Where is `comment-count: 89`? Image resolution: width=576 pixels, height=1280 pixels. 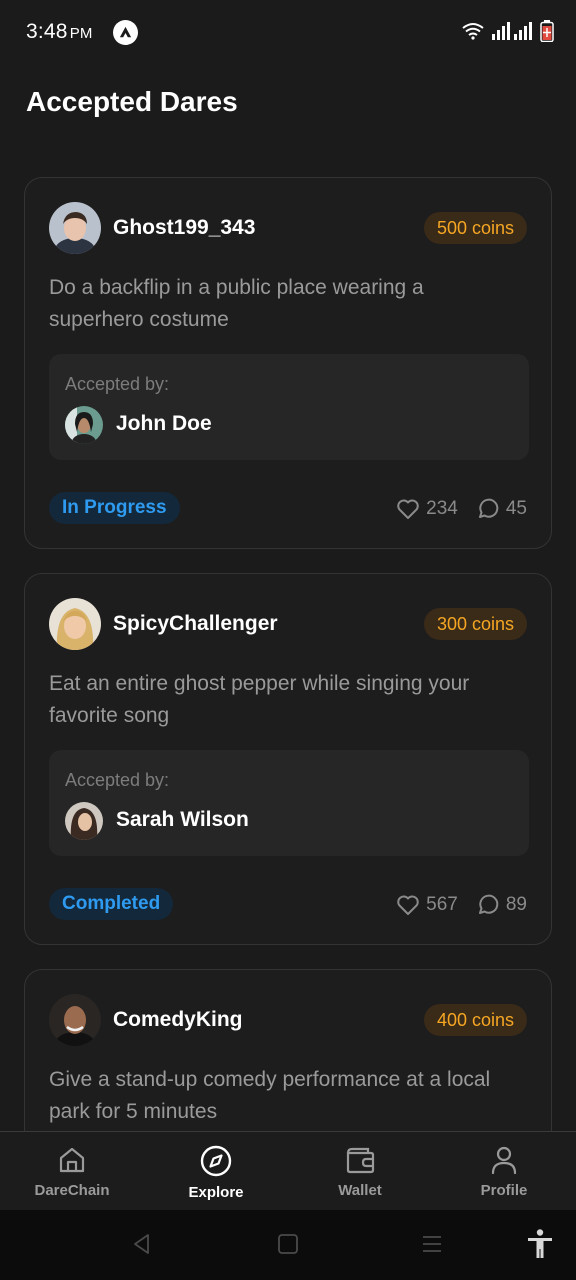
comment-count: 89 is located at coordinates (516, 904).